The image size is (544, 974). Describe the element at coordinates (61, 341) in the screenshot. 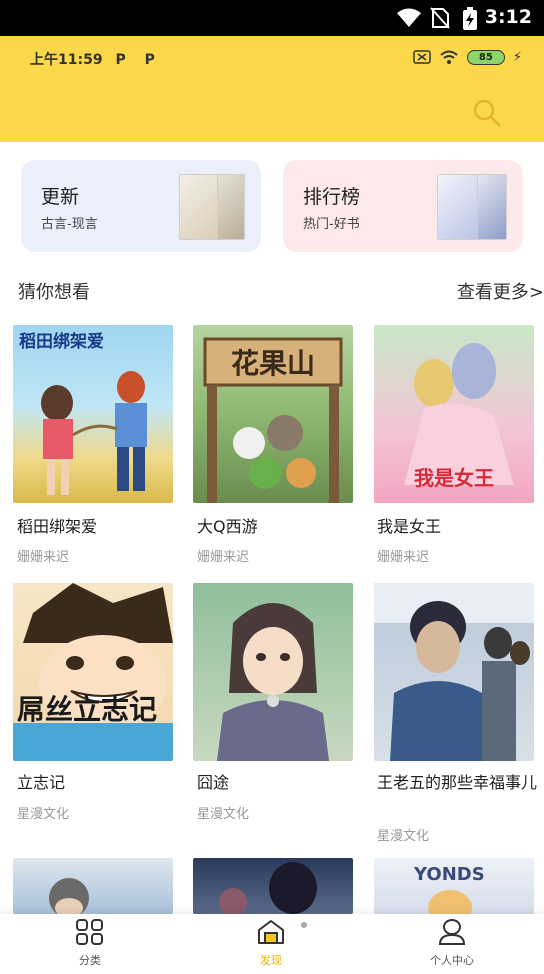

I see `cover-title-art: 稻田绑架爱` at that location.